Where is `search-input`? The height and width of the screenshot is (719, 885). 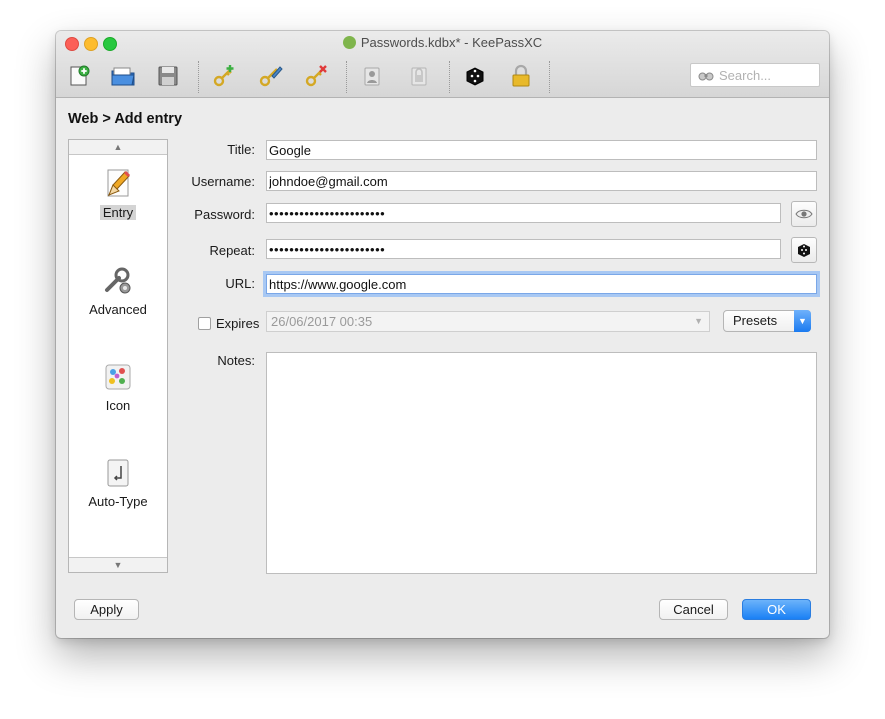 search-input is located at coordinates (767, 75).